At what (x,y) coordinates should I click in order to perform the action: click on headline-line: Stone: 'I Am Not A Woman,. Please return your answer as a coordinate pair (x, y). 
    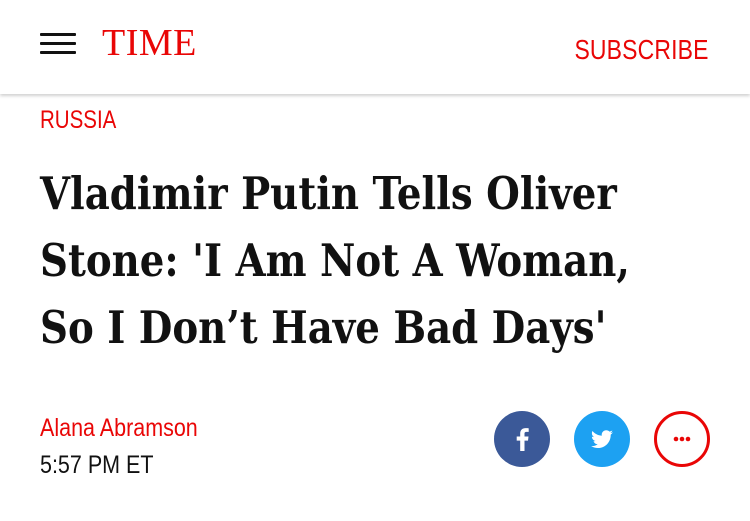
    Looking at the image, I should click on (335, 260).